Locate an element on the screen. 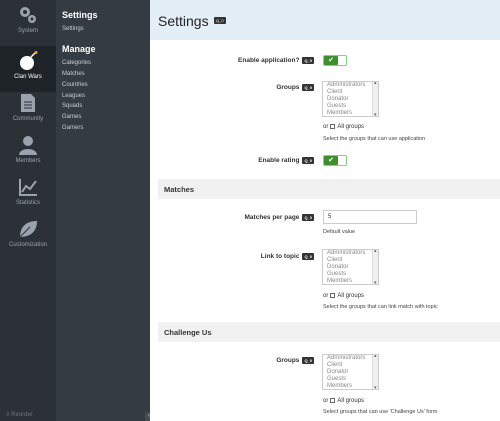  enable-rating-text: Enable rating is located at coordinates (279, 161).